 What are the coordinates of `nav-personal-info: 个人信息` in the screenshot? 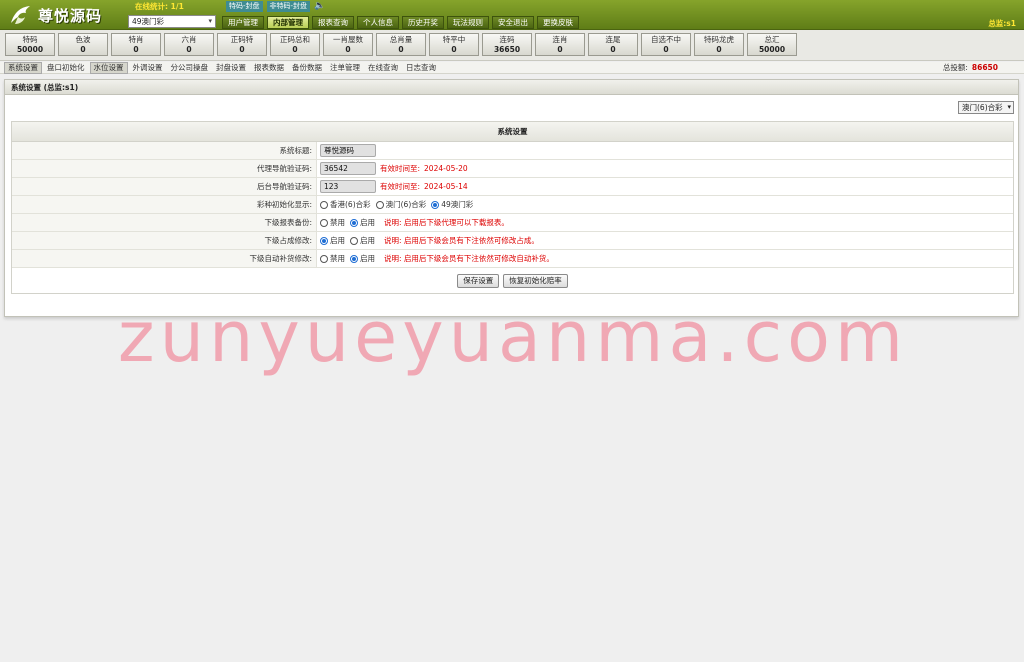 It's located at (378, 22).